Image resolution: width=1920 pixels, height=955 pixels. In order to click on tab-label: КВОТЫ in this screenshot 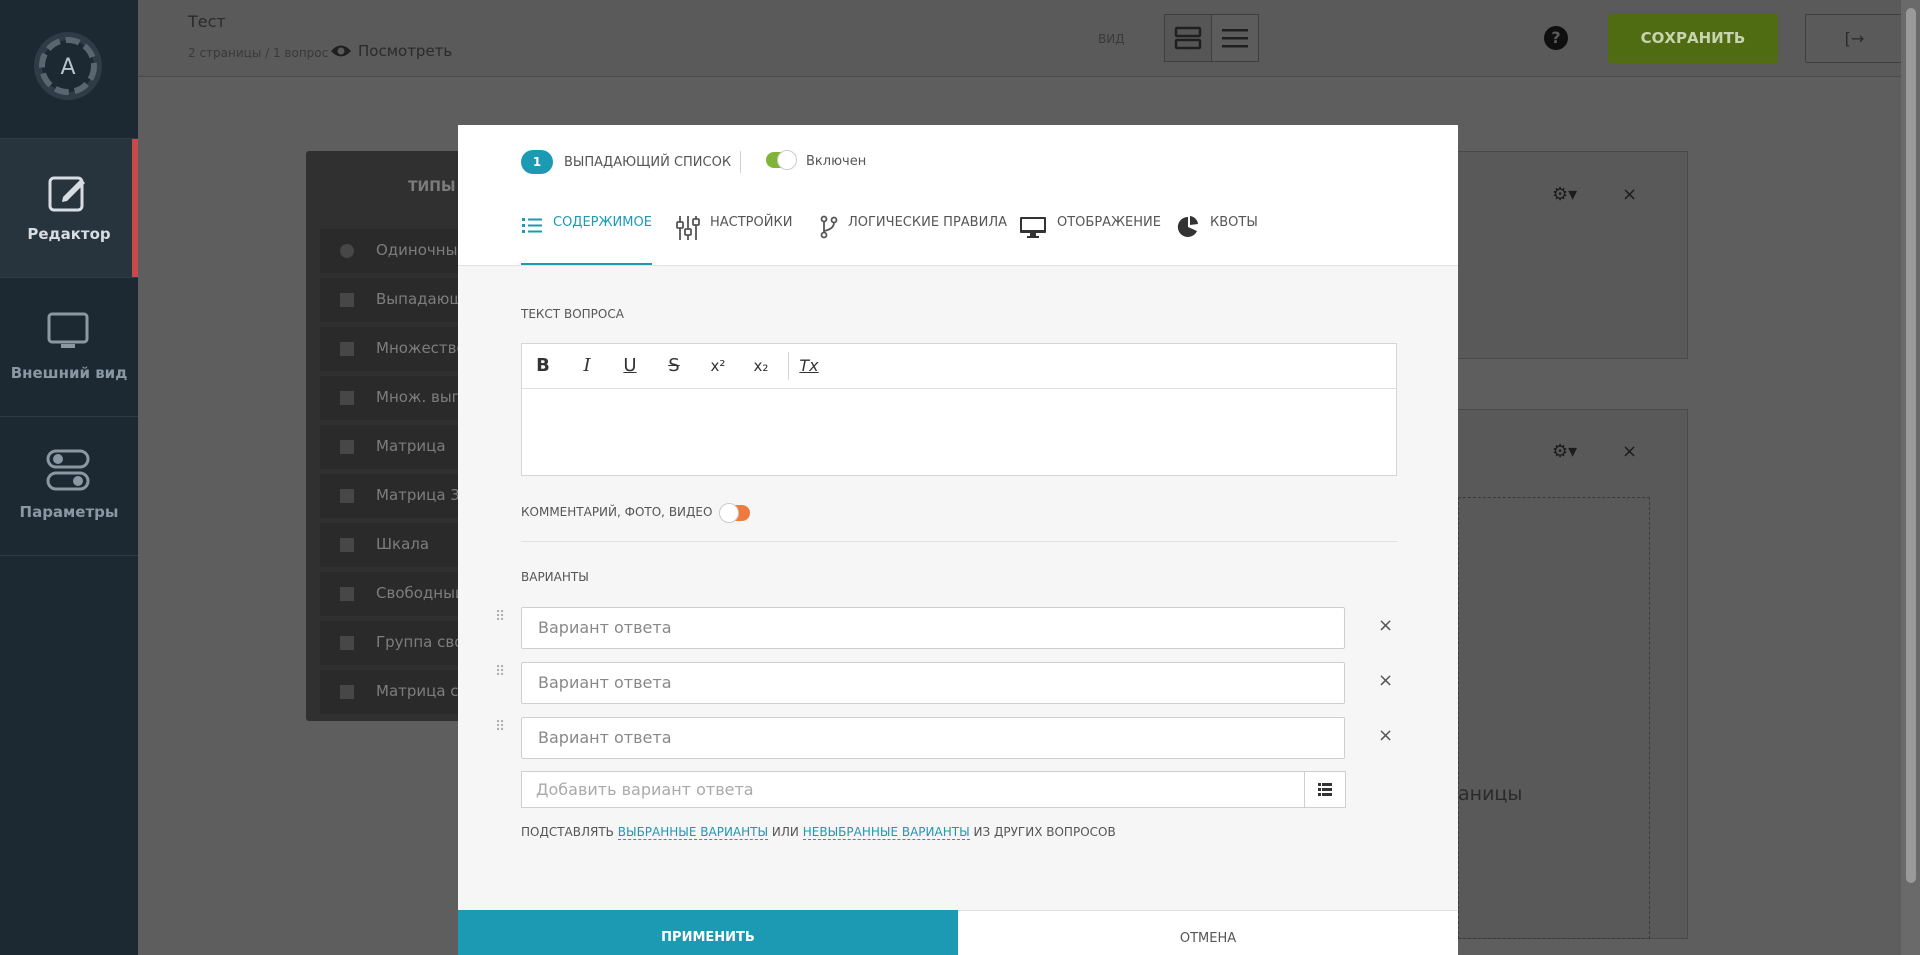, I will do `click(1234, 222)`.